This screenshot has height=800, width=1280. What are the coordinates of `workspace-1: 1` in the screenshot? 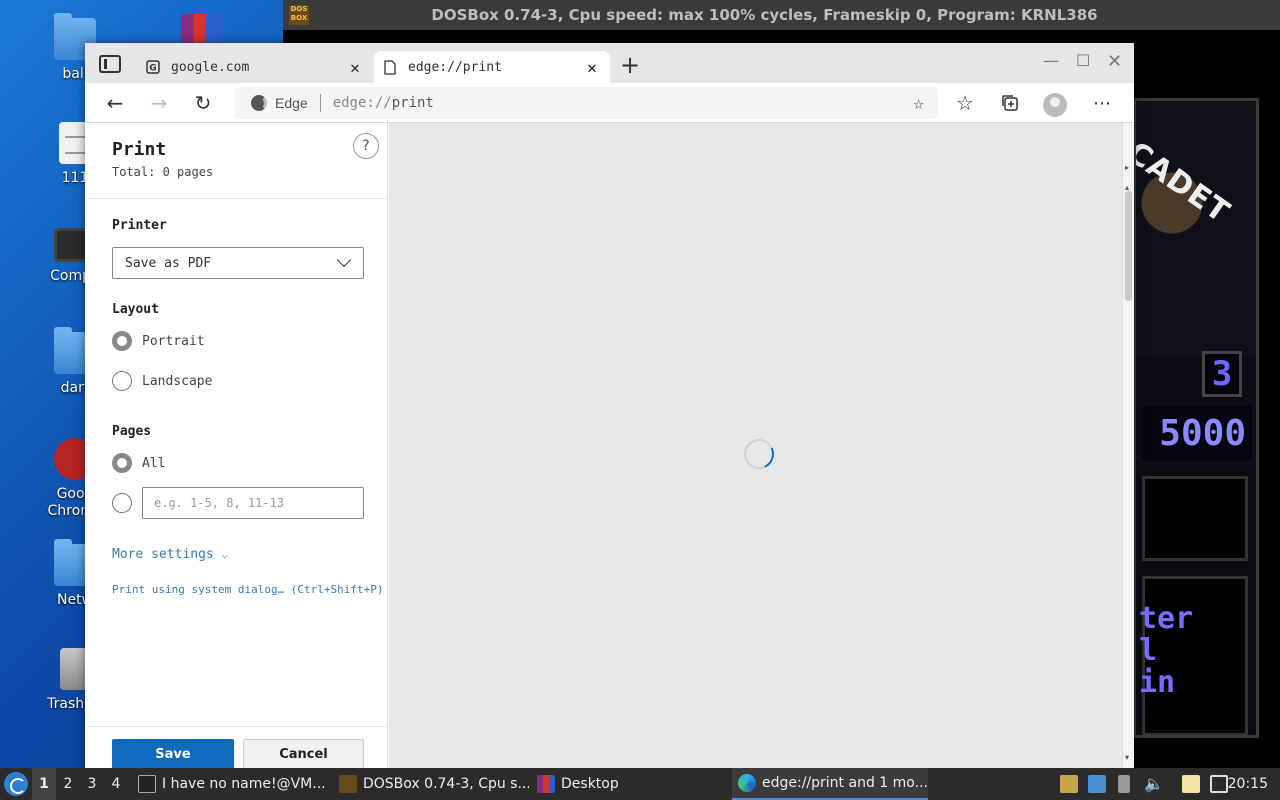 It's located at (44, 784).